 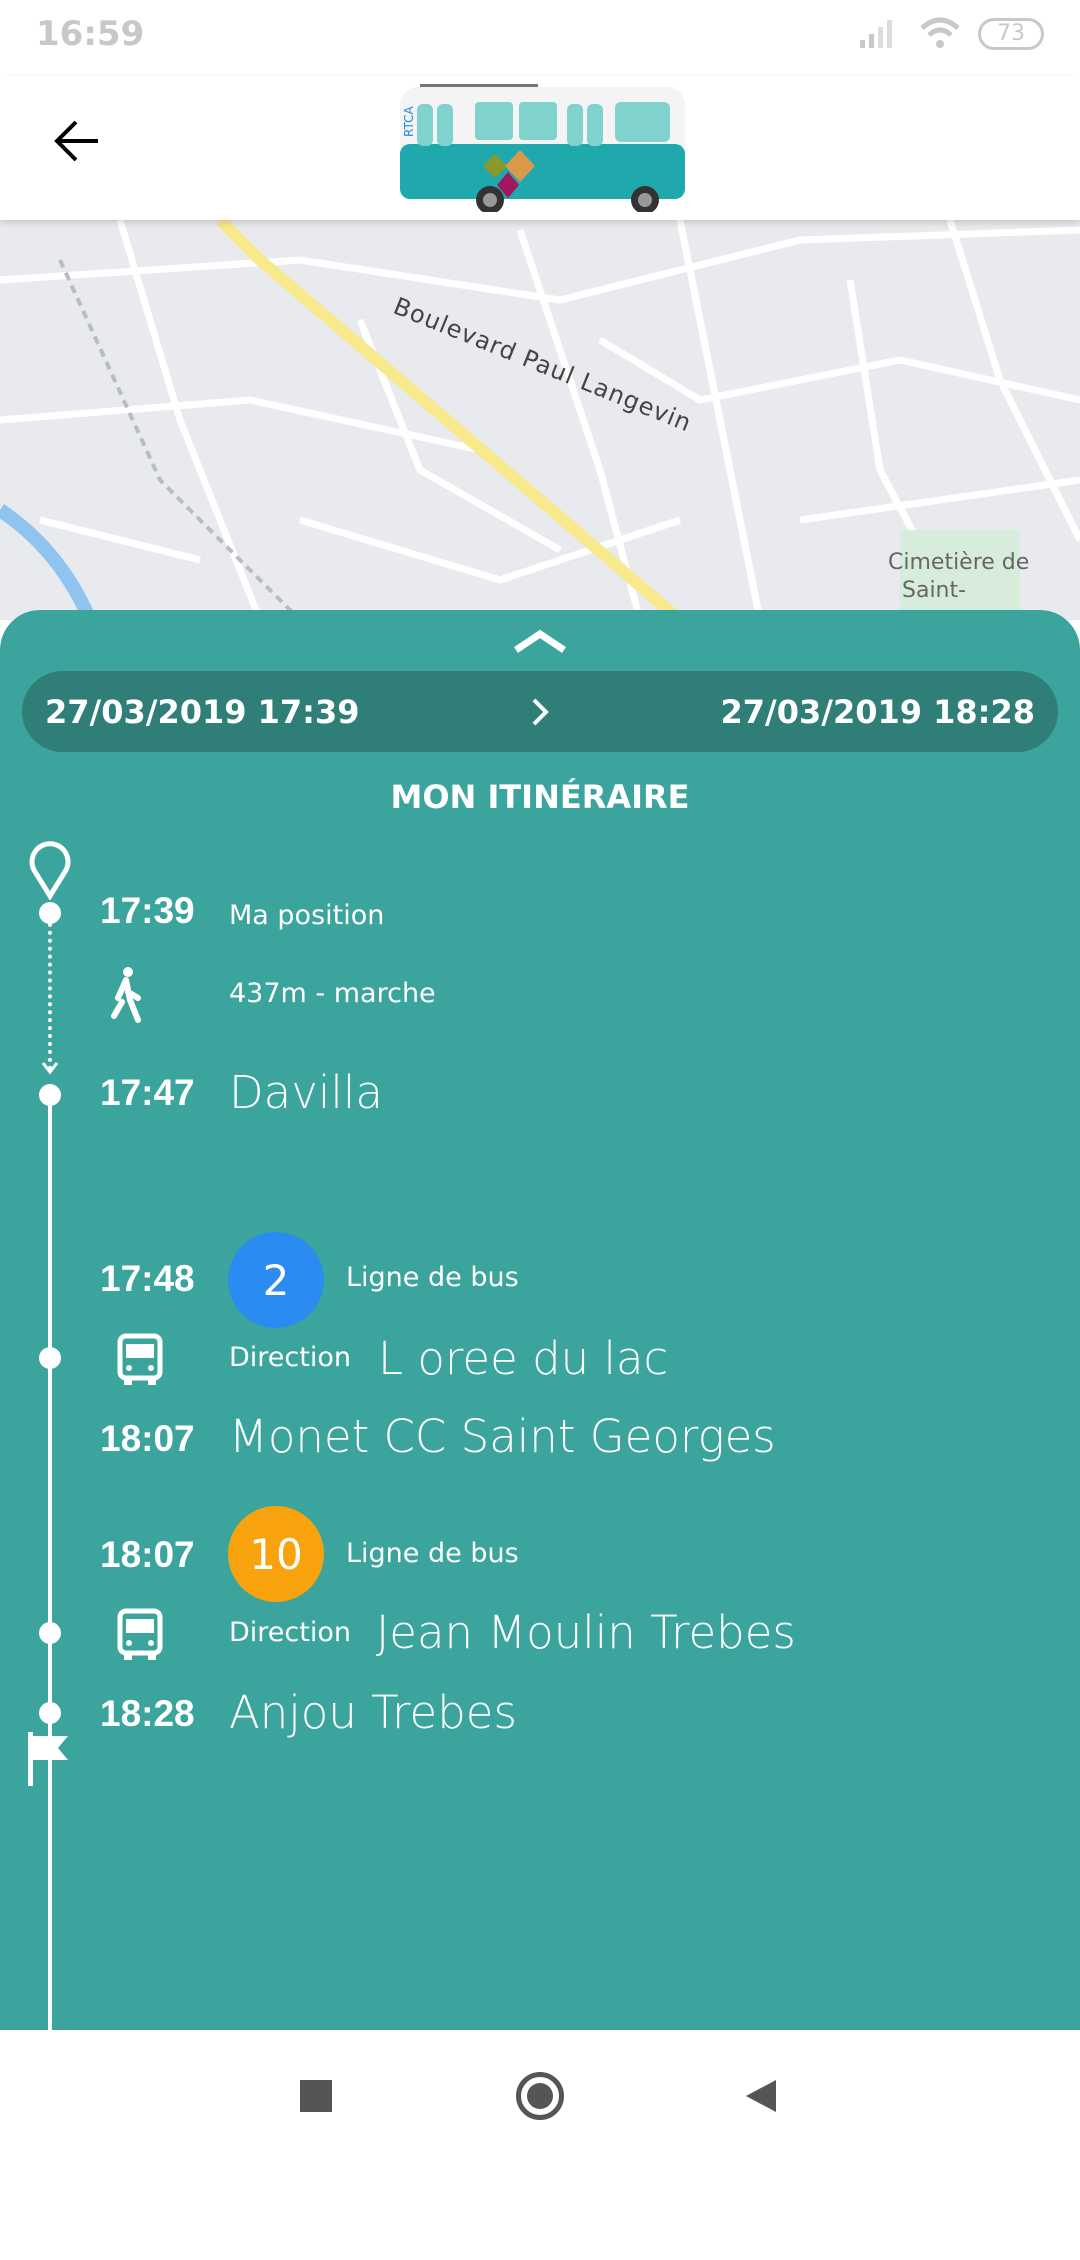 What do you see at coordinates (1011, 34) in the screenshot?
I see `battery-indicator: 73` at bounding box center [1011, 34].